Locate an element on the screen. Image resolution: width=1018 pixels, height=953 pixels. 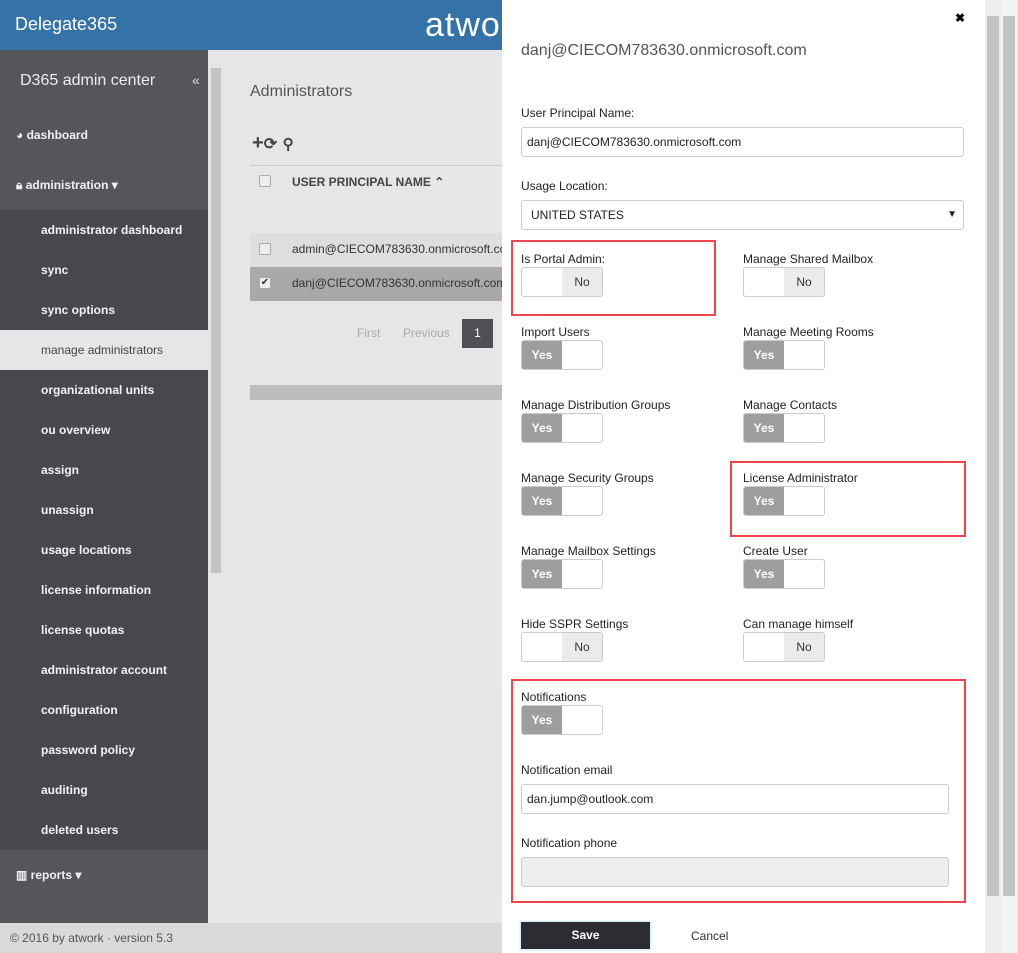
bar-chart-icon: ▥ is located at coordinates (23, 875).